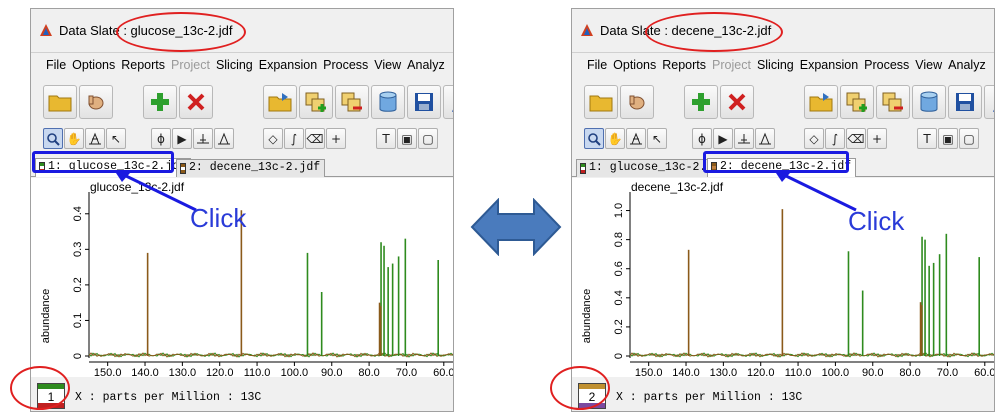 The image size is (1000, 418). Describe the element at coordinates (709, 397) in the screenshot. I see `x-axis-unit-label: X : parts per Million : 13C` at that location.